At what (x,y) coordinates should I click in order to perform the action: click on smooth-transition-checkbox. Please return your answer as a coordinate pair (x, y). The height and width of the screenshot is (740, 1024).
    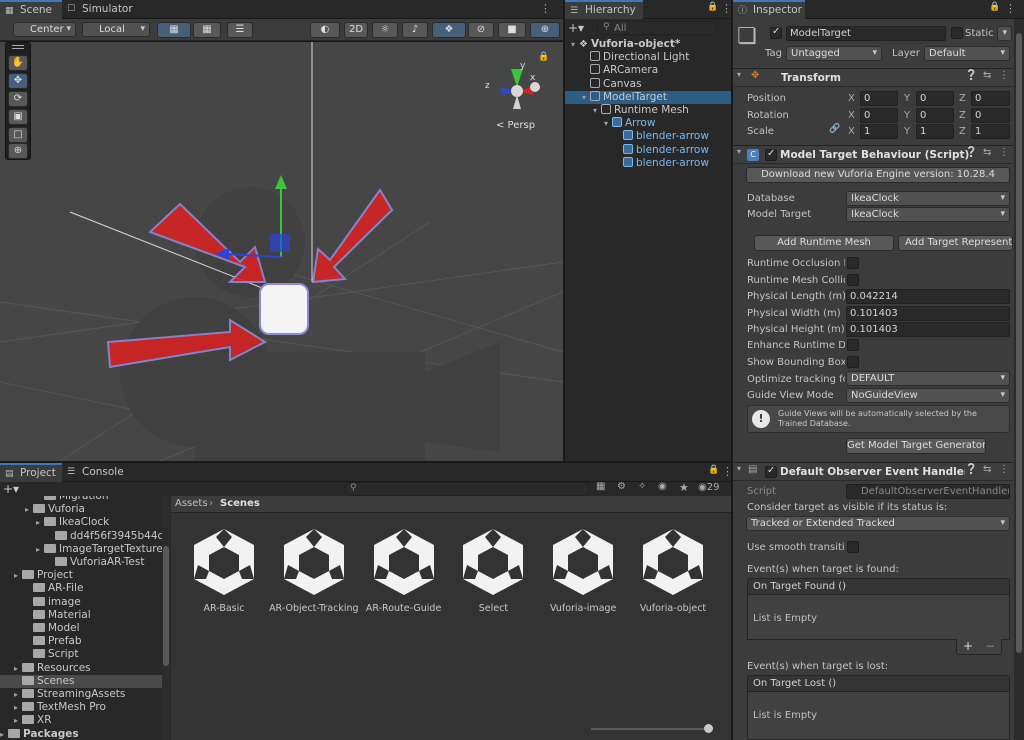
    Looking at the image, I should click on (853, 547).